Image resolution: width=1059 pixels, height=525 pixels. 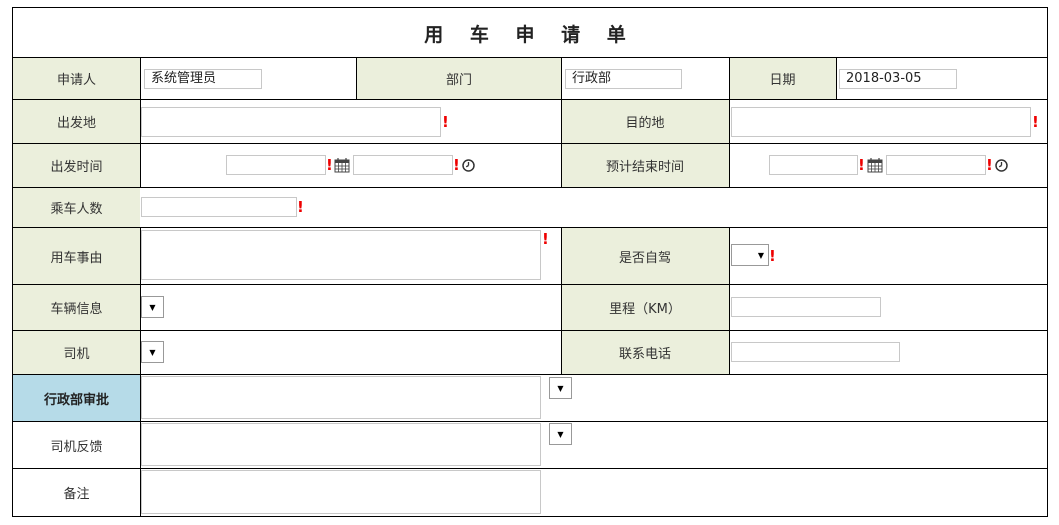 What do you see at coordinates (341, 492) in the screenshot?
I see `remarks-textarea` at bounding box center [341, 492].